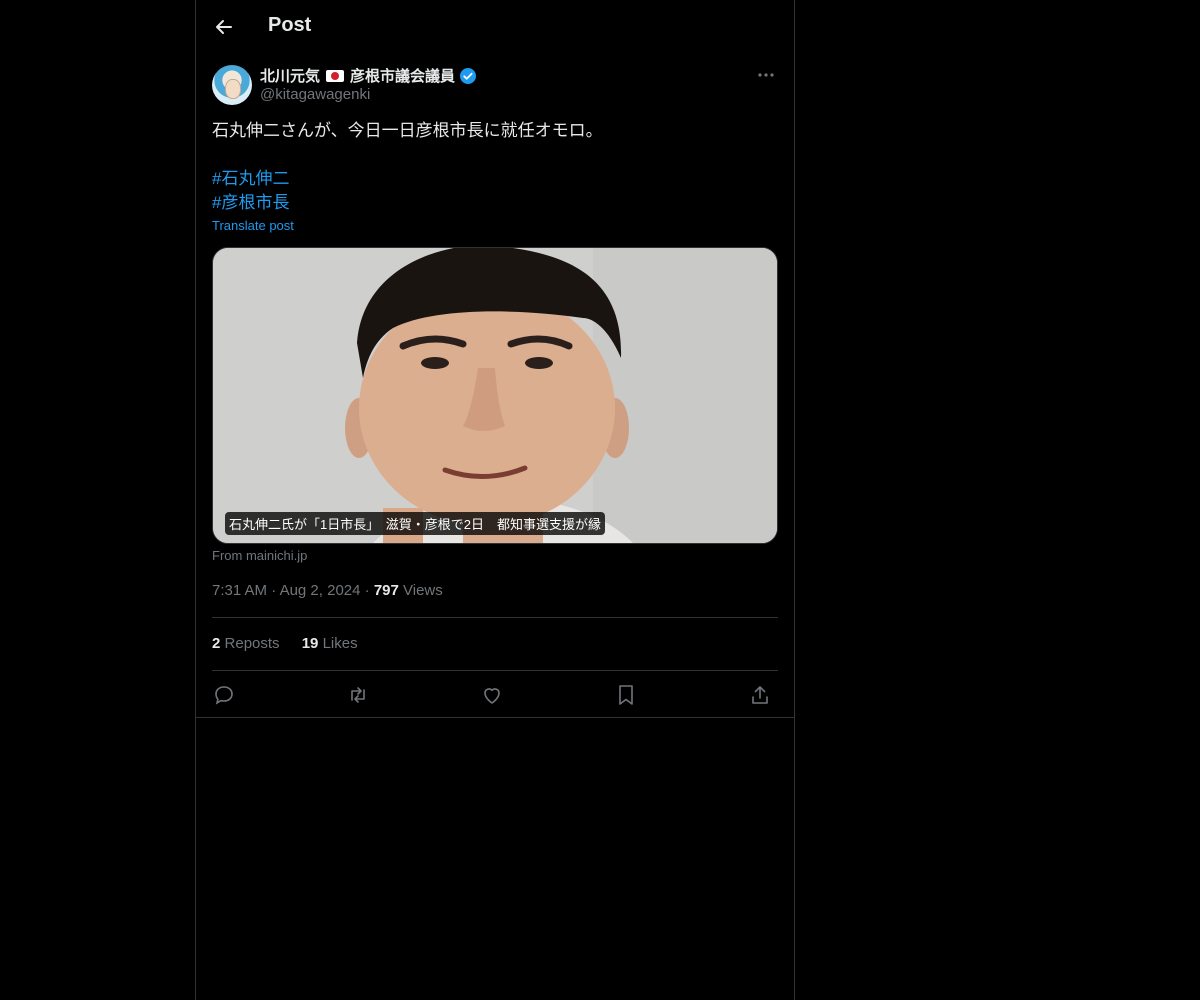  I want to click on post-time: 7:31 AM, so click(239, 590).